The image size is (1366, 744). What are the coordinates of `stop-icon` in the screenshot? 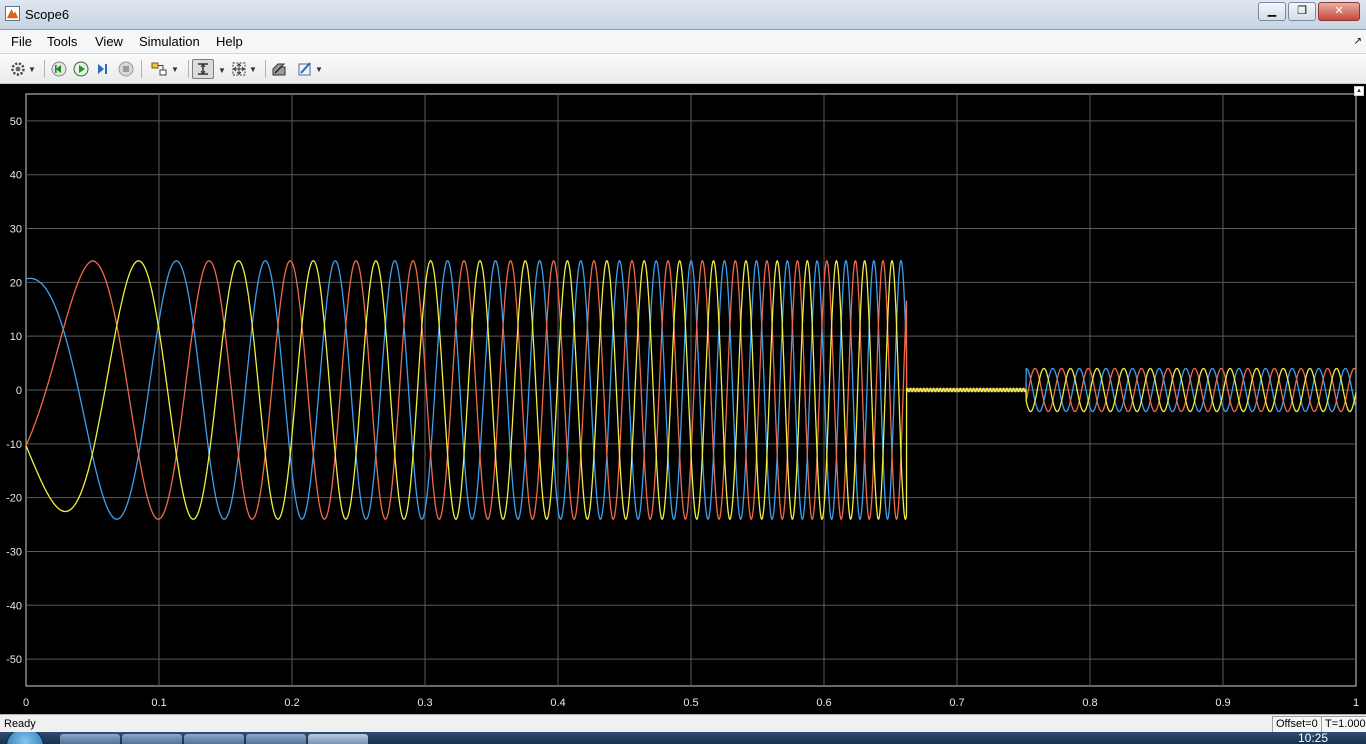 It's located at (126, 69).